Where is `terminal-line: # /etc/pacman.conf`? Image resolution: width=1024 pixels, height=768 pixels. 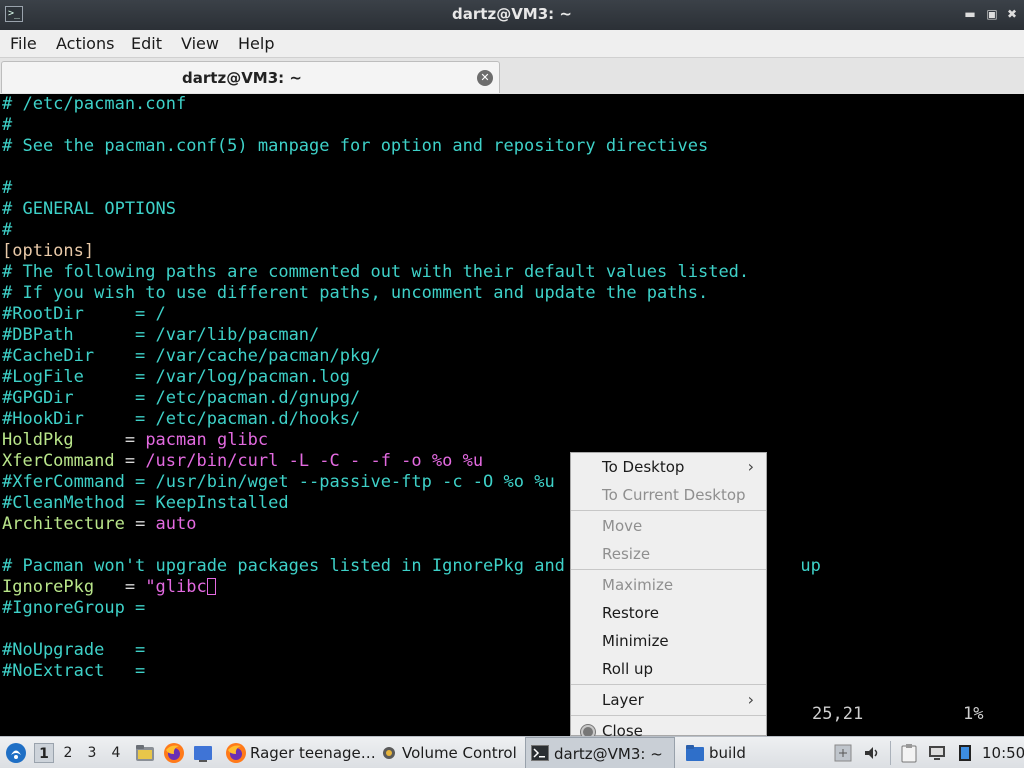 terminal-line: # /etc/pacman.conf is located at coordinates (94, 104).